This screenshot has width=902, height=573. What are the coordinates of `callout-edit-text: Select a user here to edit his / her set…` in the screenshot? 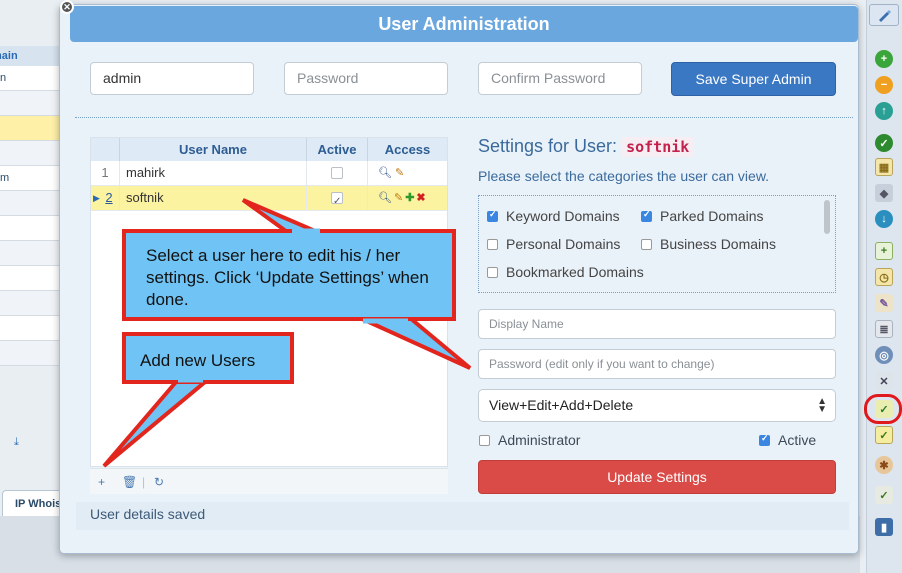 It's located at (287, 277).